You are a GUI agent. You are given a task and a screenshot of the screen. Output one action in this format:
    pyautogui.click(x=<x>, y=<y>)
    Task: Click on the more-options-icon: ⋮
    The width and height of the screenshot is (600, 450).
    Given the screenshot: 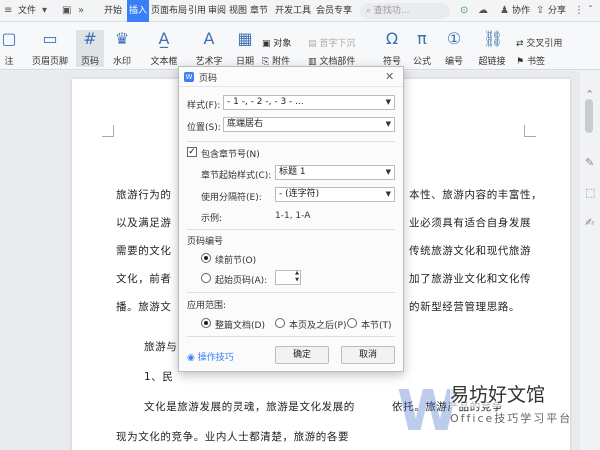 What is the action you would take?
    pyautogui.click(x=579, y=11)
    